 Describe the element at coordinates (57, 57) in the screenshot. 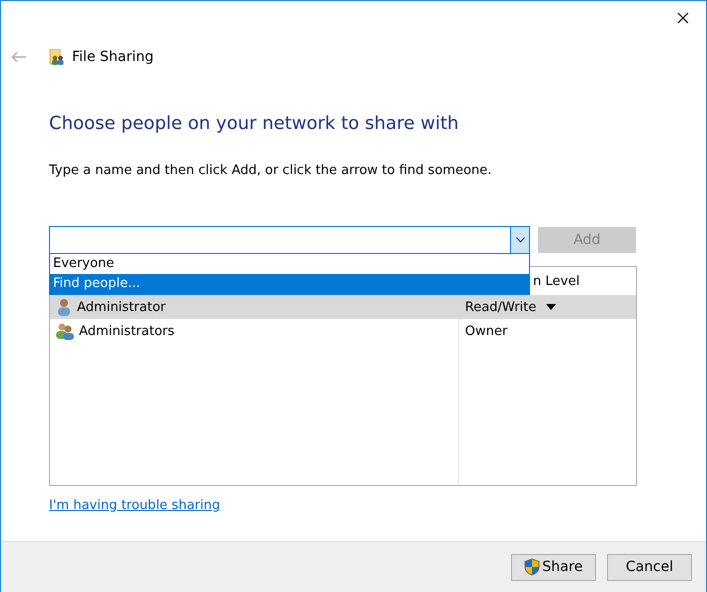

I see `shared-folder-icon` at that location.